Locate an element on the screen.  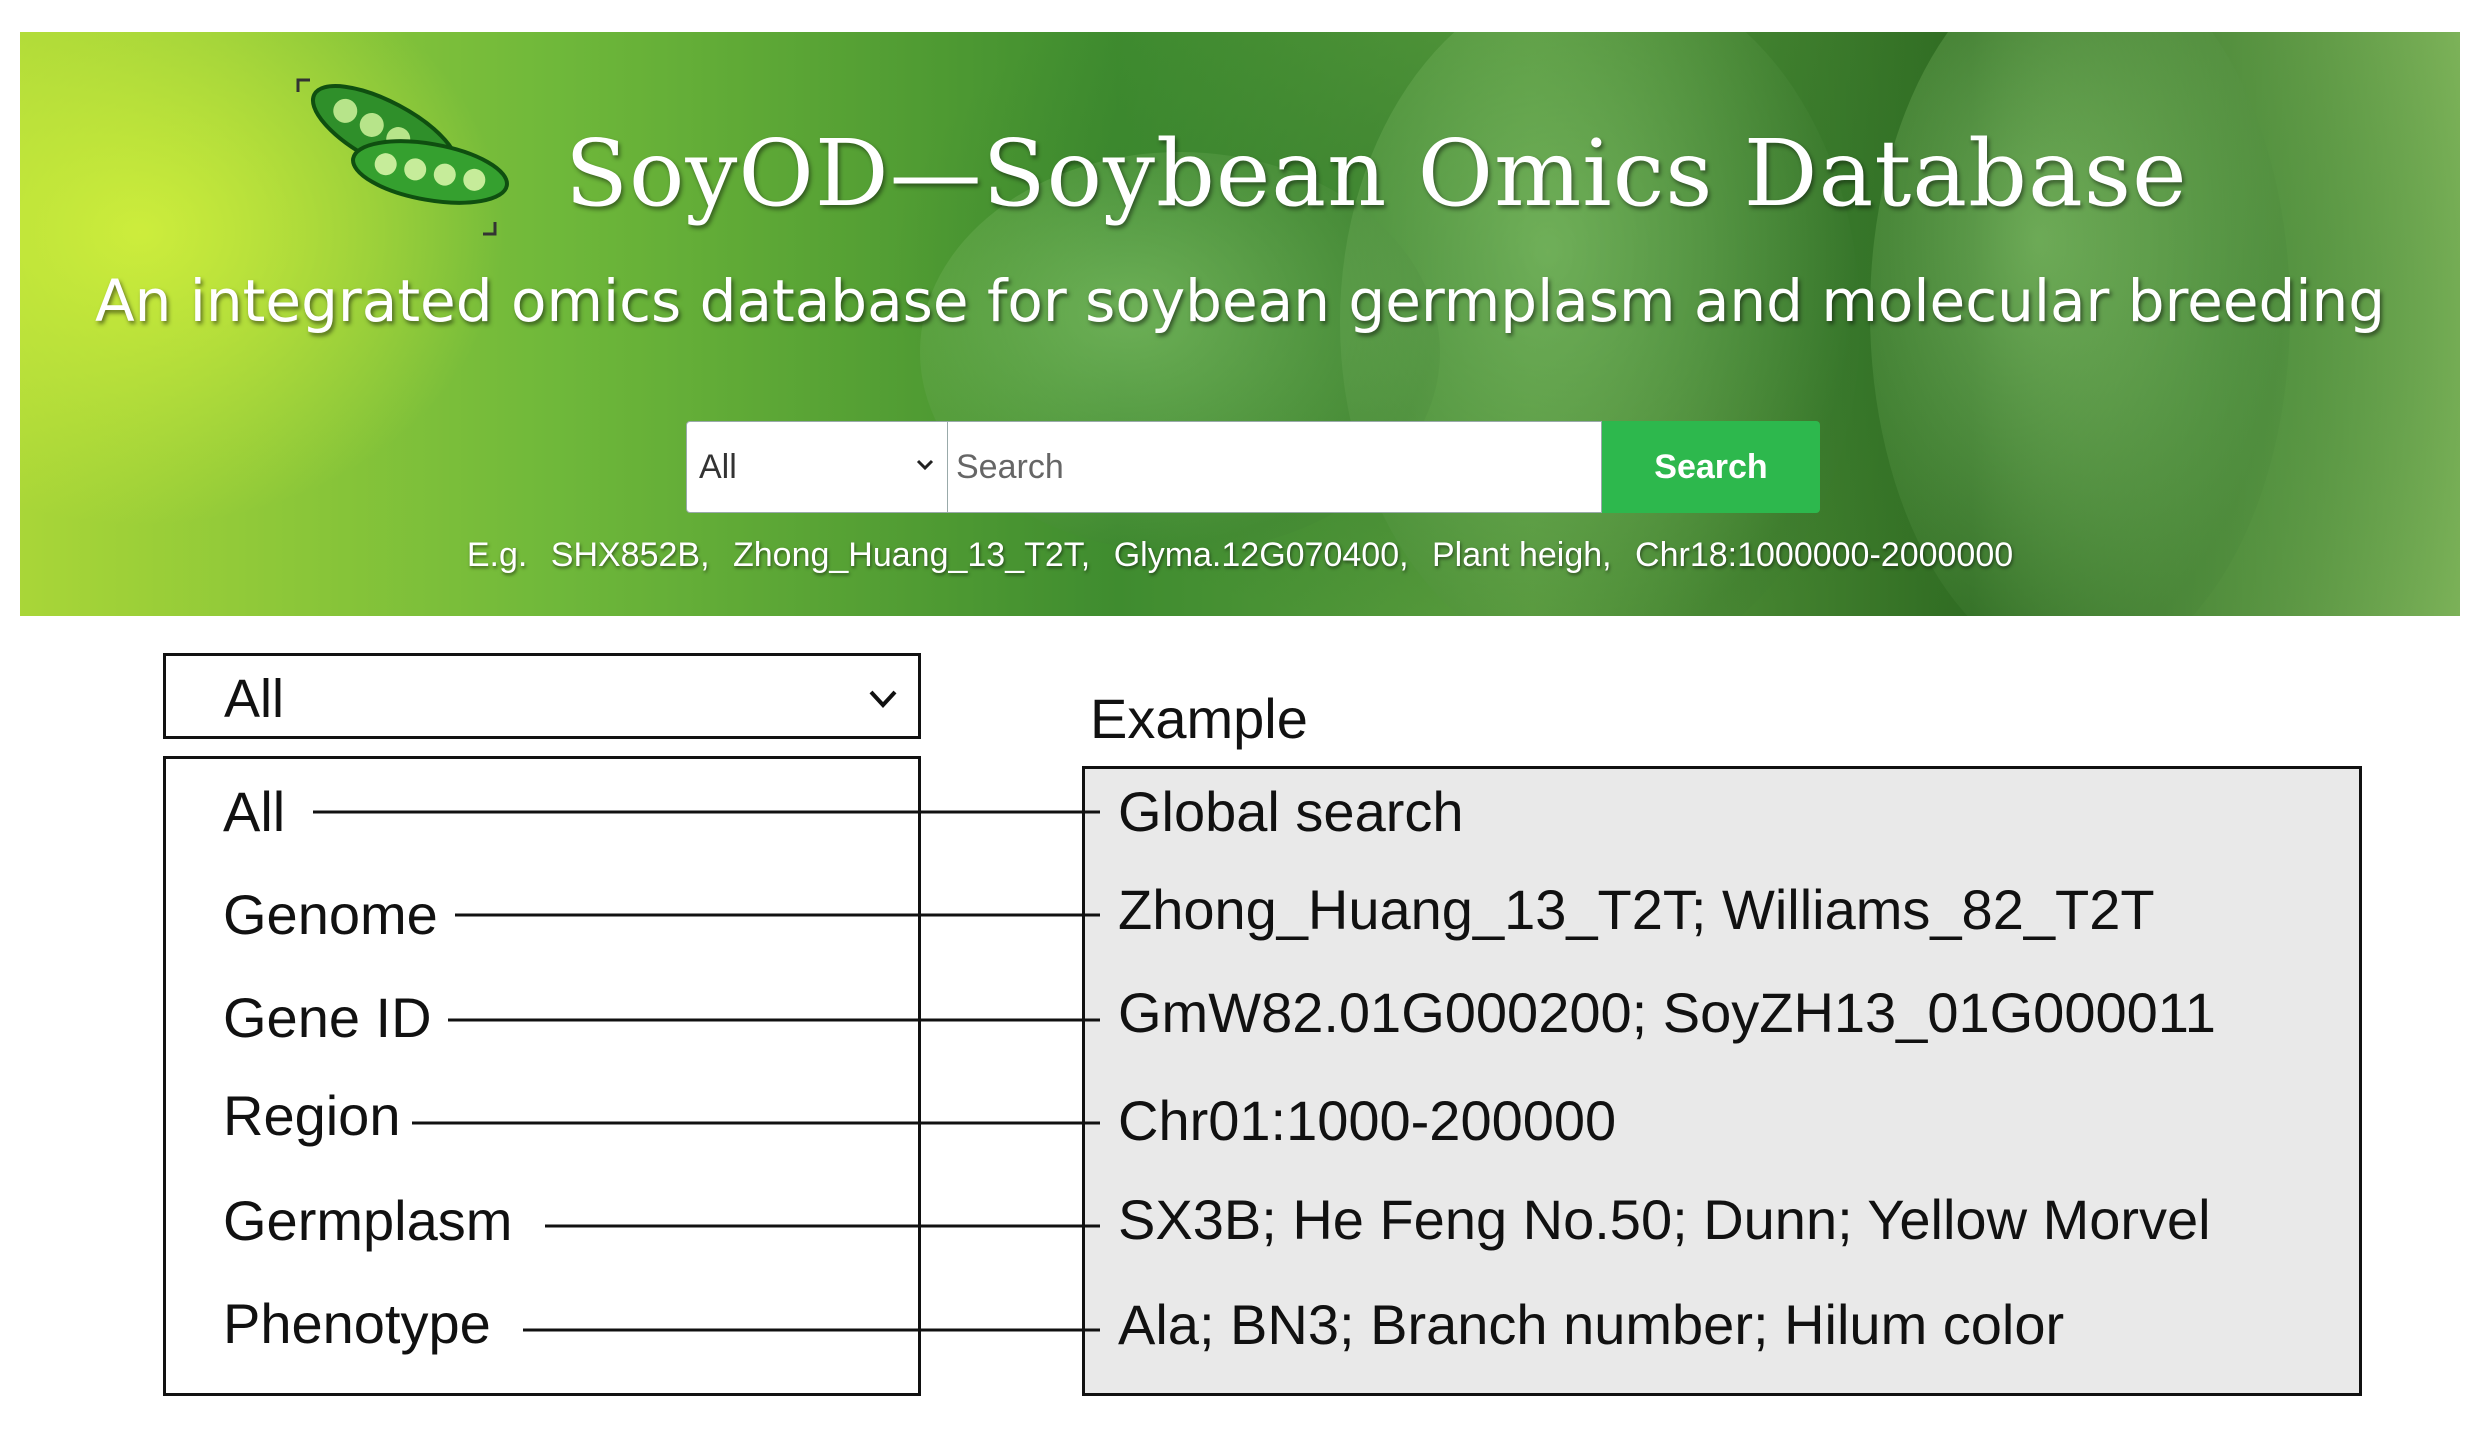
connector-lines is located at coordinates (706, 1071).